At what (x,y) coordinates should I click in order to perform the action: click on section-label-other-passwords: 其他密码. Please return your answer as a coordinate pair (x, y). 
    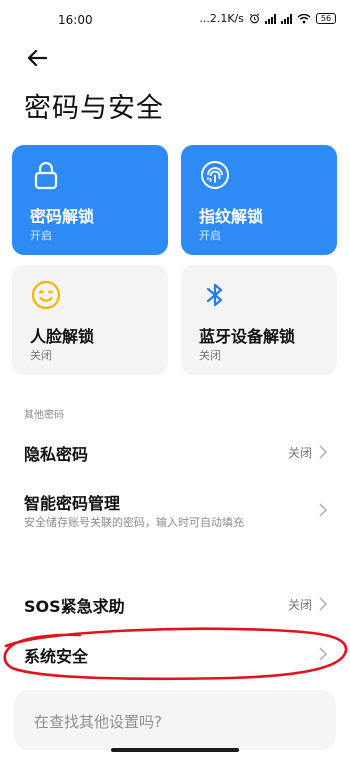
    Looking at the image, I should click on (44, 415).